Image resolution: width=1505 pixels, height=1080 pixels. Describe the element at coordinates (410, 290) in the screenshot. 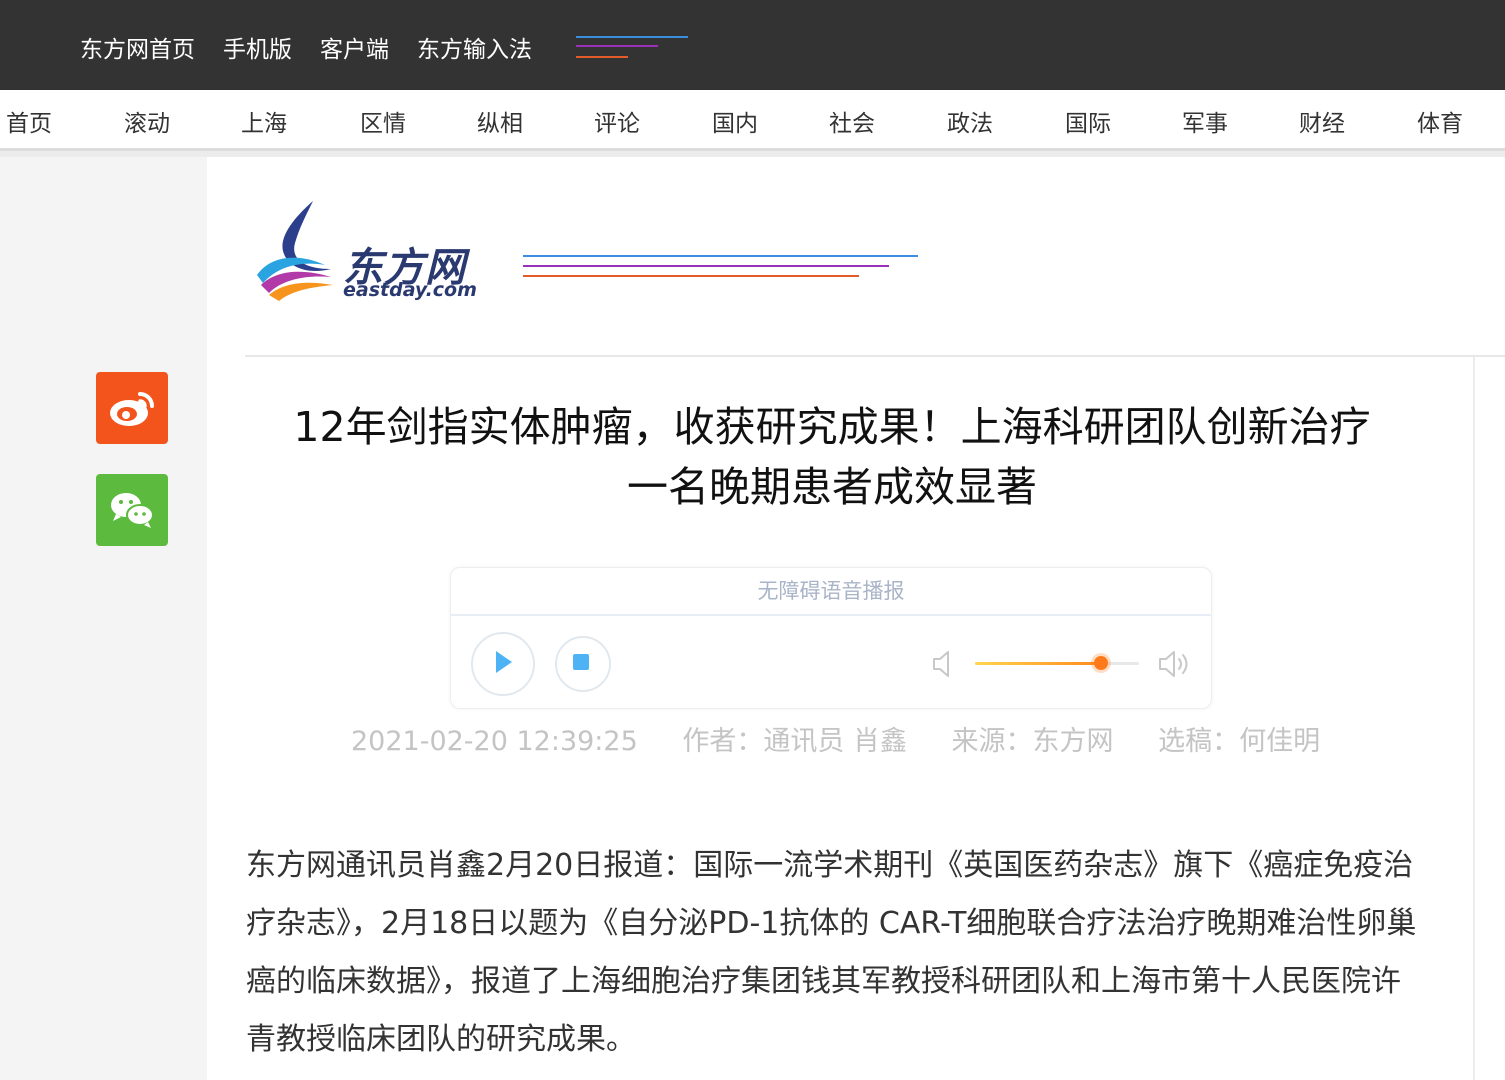

I see `logo-domain-text: eastday.com` at that location.